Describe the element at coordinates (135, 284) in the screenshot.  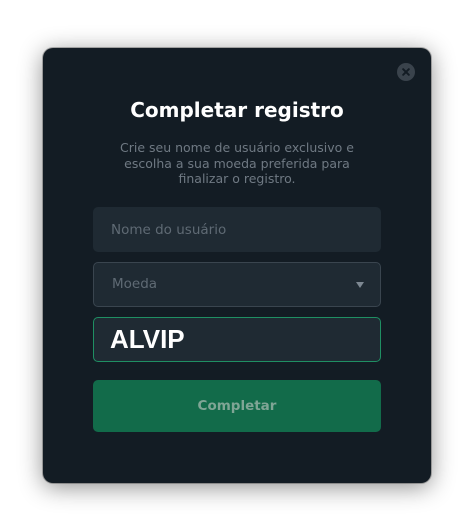
I see `currency-select-placeholder: Moeda` at that location.